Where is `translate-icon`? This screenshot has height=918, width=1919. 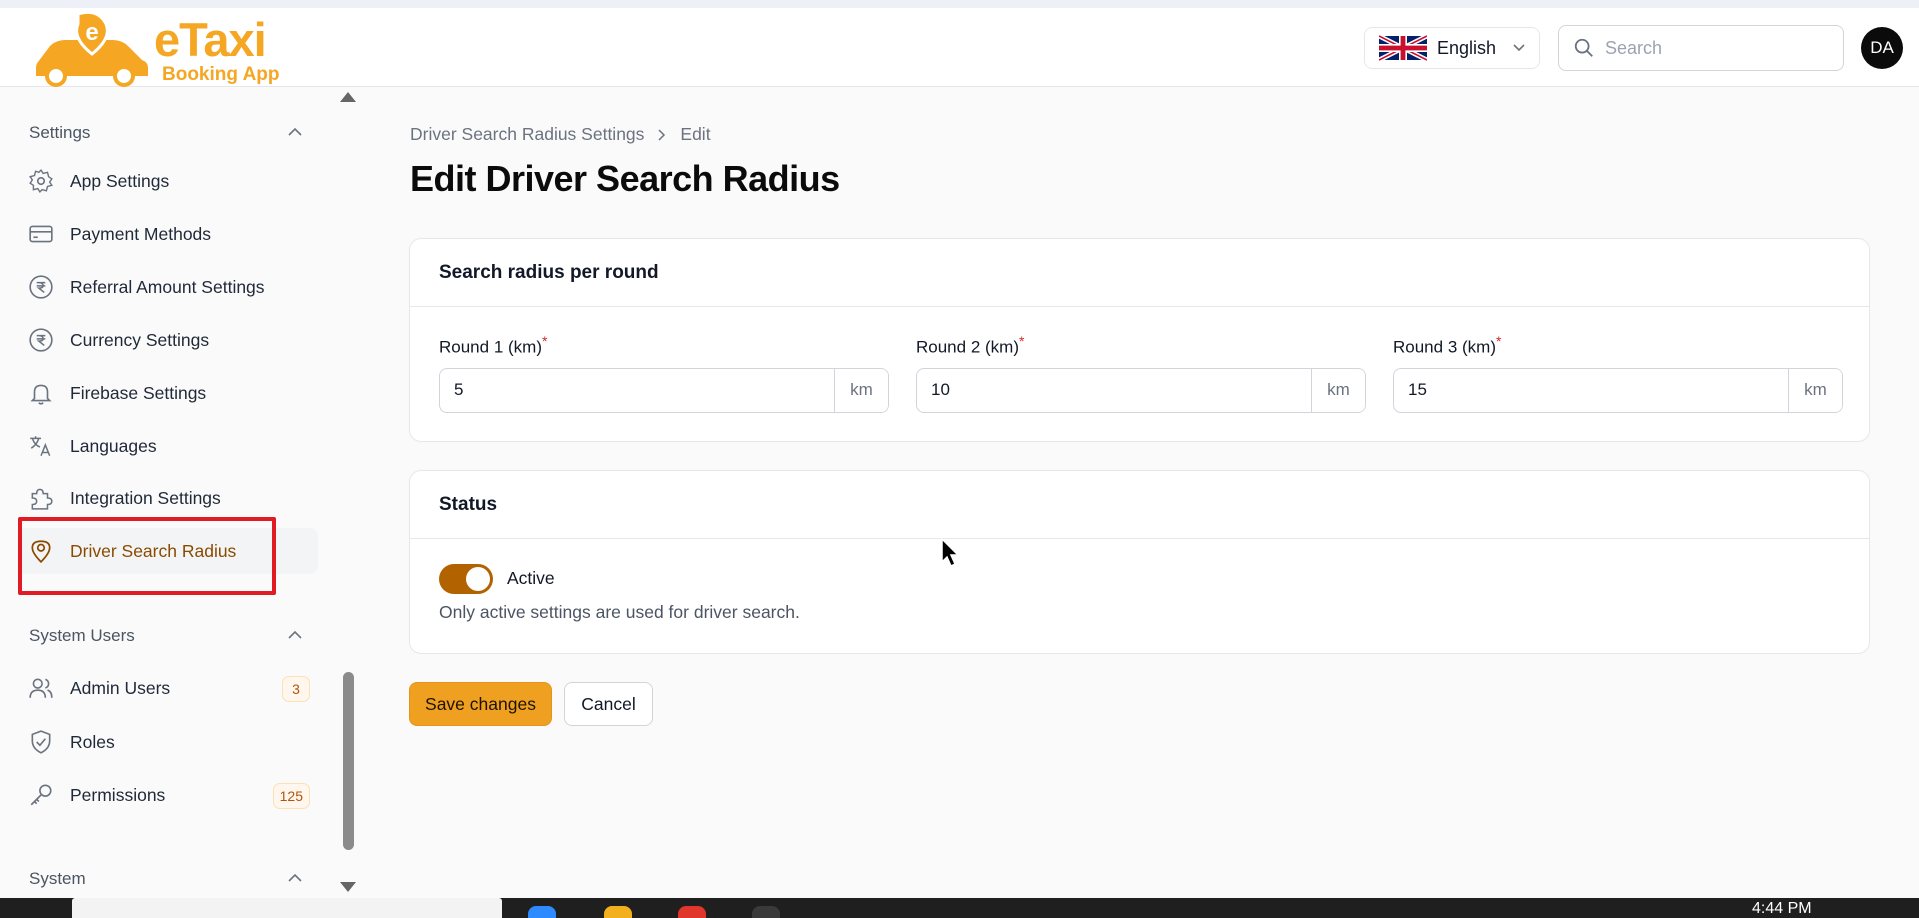
translate-icon is located at coordinates (40, 446).